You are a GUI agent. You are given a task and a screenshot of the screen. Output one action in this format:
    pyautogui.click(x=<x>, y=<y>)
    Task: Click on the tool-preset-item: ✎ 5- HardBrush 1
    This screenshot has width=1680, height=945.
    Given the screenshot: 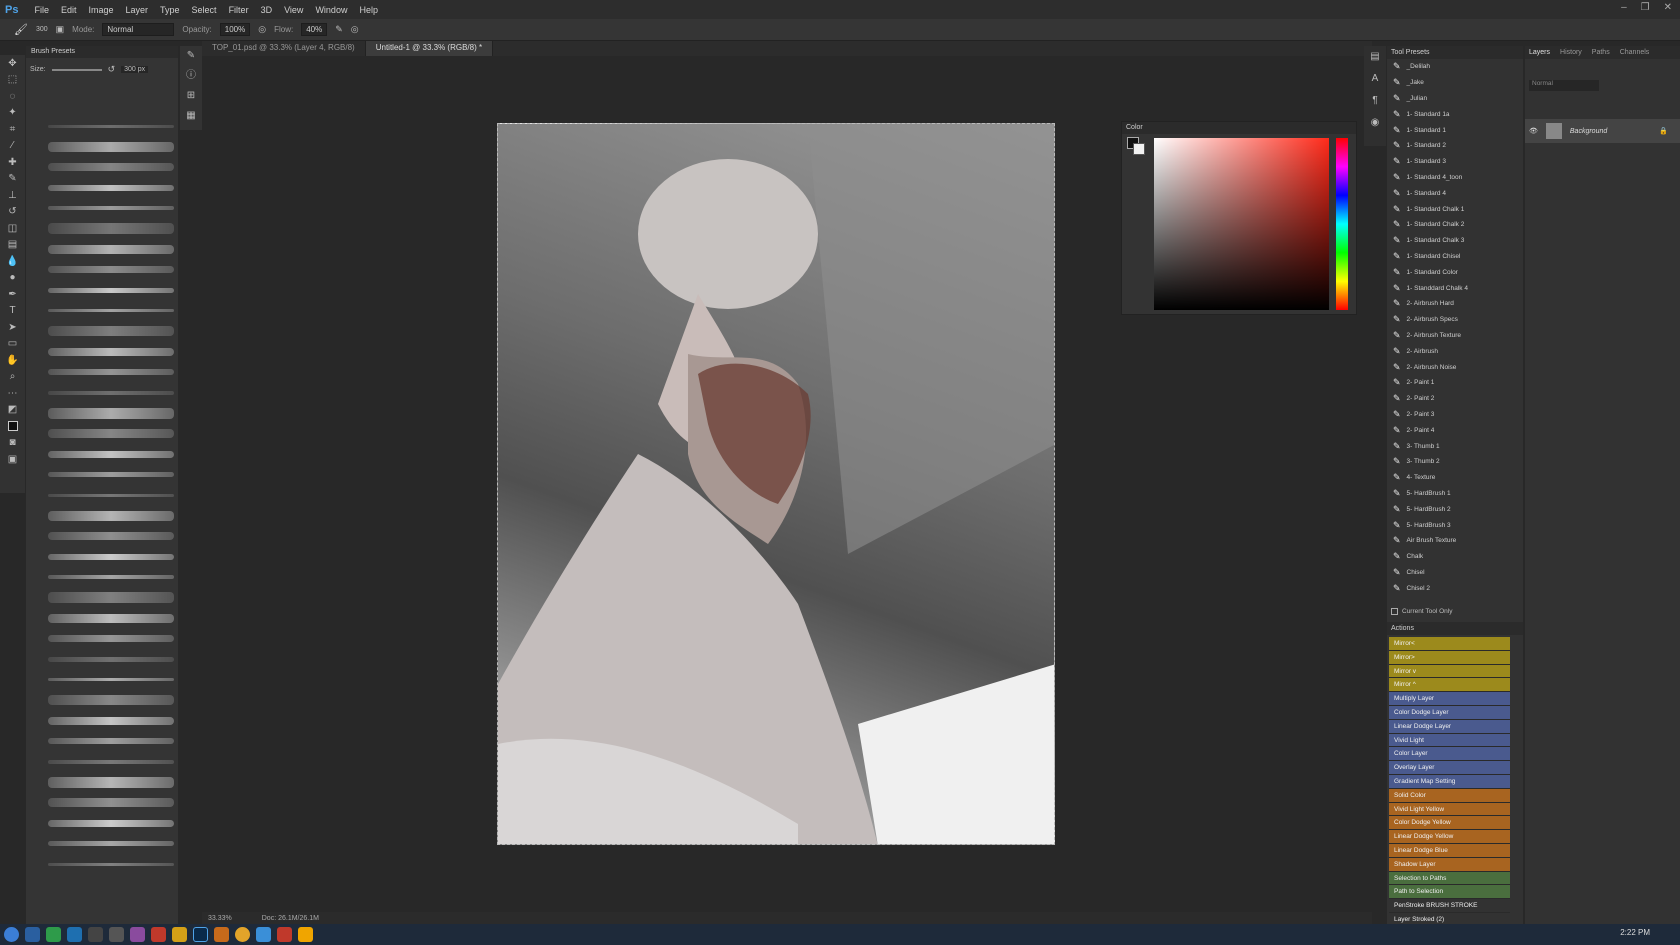 What is the action you would take?
    pyautogui.click(x=1455, y=494)
    